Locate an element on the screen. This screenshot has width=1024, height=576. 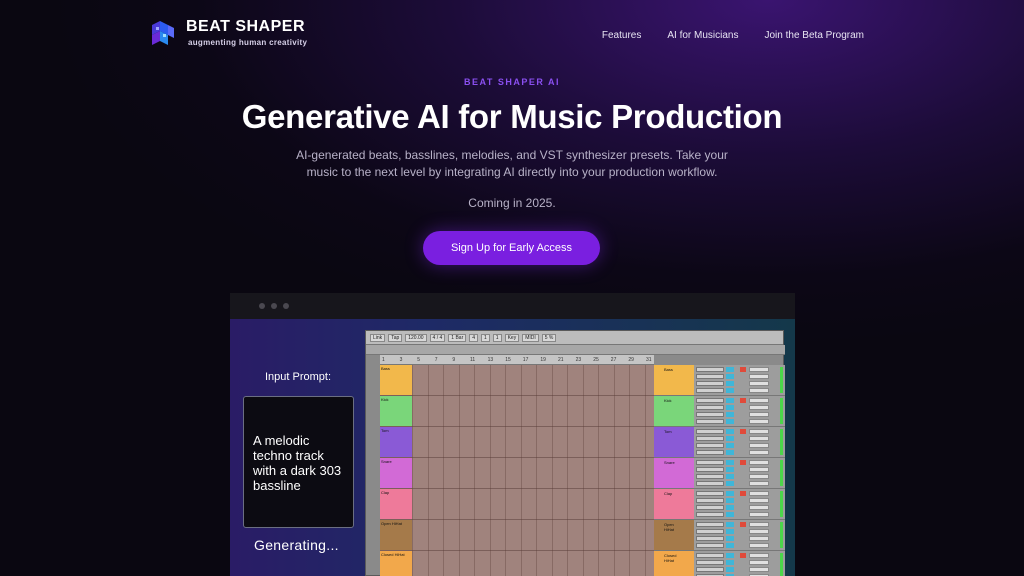
ruler-tick-label: 17 is located at coordinates (525, 360).